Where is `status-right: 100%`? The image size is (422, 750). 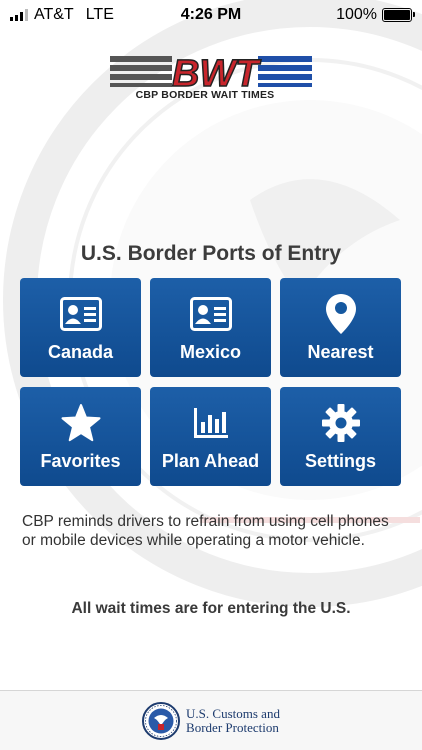
status-right: 100% is located at coordinates (375, 15).